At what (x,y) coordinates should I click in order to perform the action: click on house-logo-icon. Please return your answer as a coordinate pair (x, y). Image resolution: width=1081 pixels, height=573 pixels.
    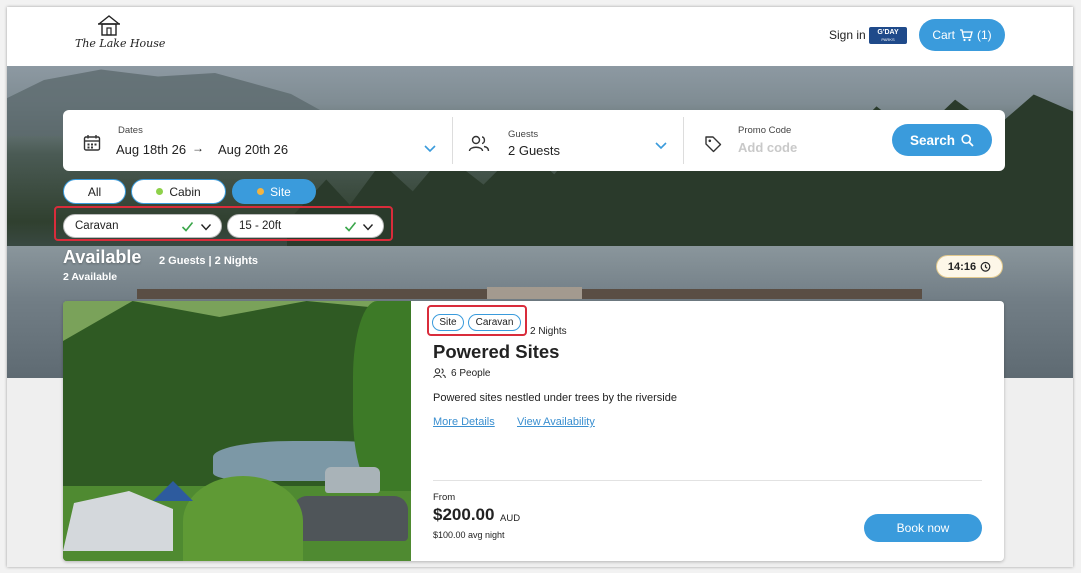
    Looking at the image, I should click on (109, 25).